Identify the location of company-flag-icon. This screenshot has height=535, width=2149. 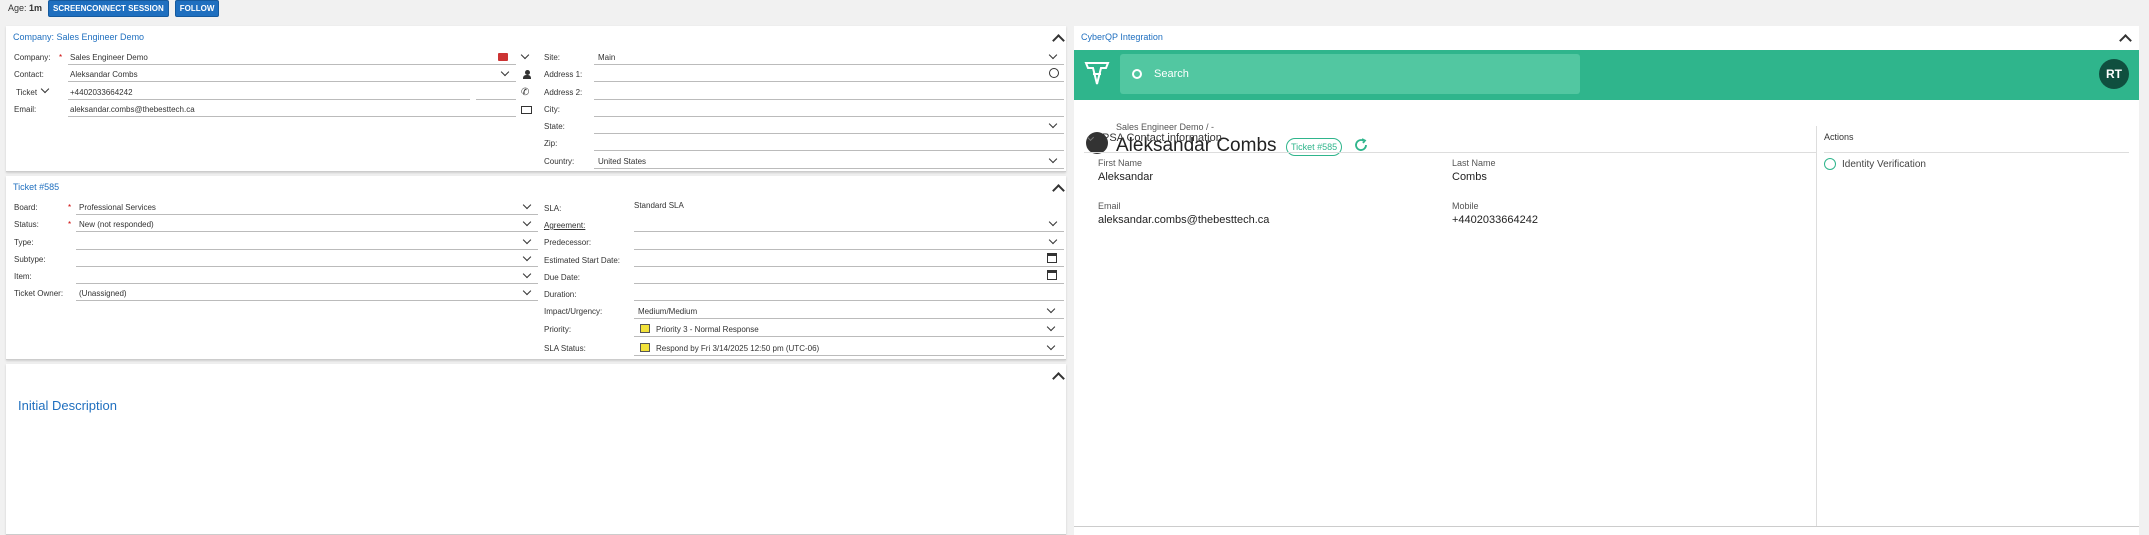
(503, 57).